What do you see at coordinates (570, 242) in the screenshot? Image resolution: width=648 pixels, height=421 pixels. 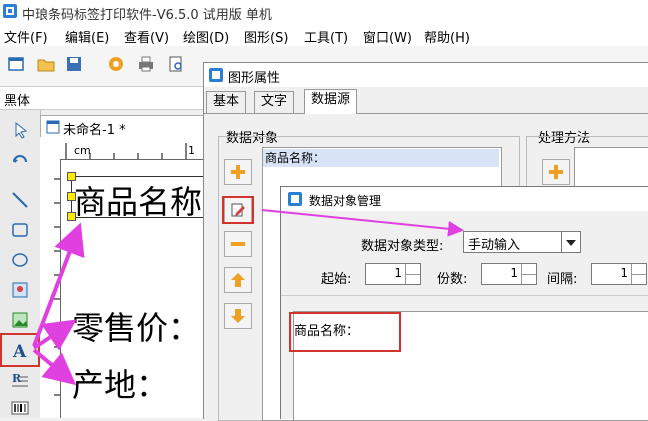 I see `dropdown-arrow-icon` at bounding box center [570, 242].